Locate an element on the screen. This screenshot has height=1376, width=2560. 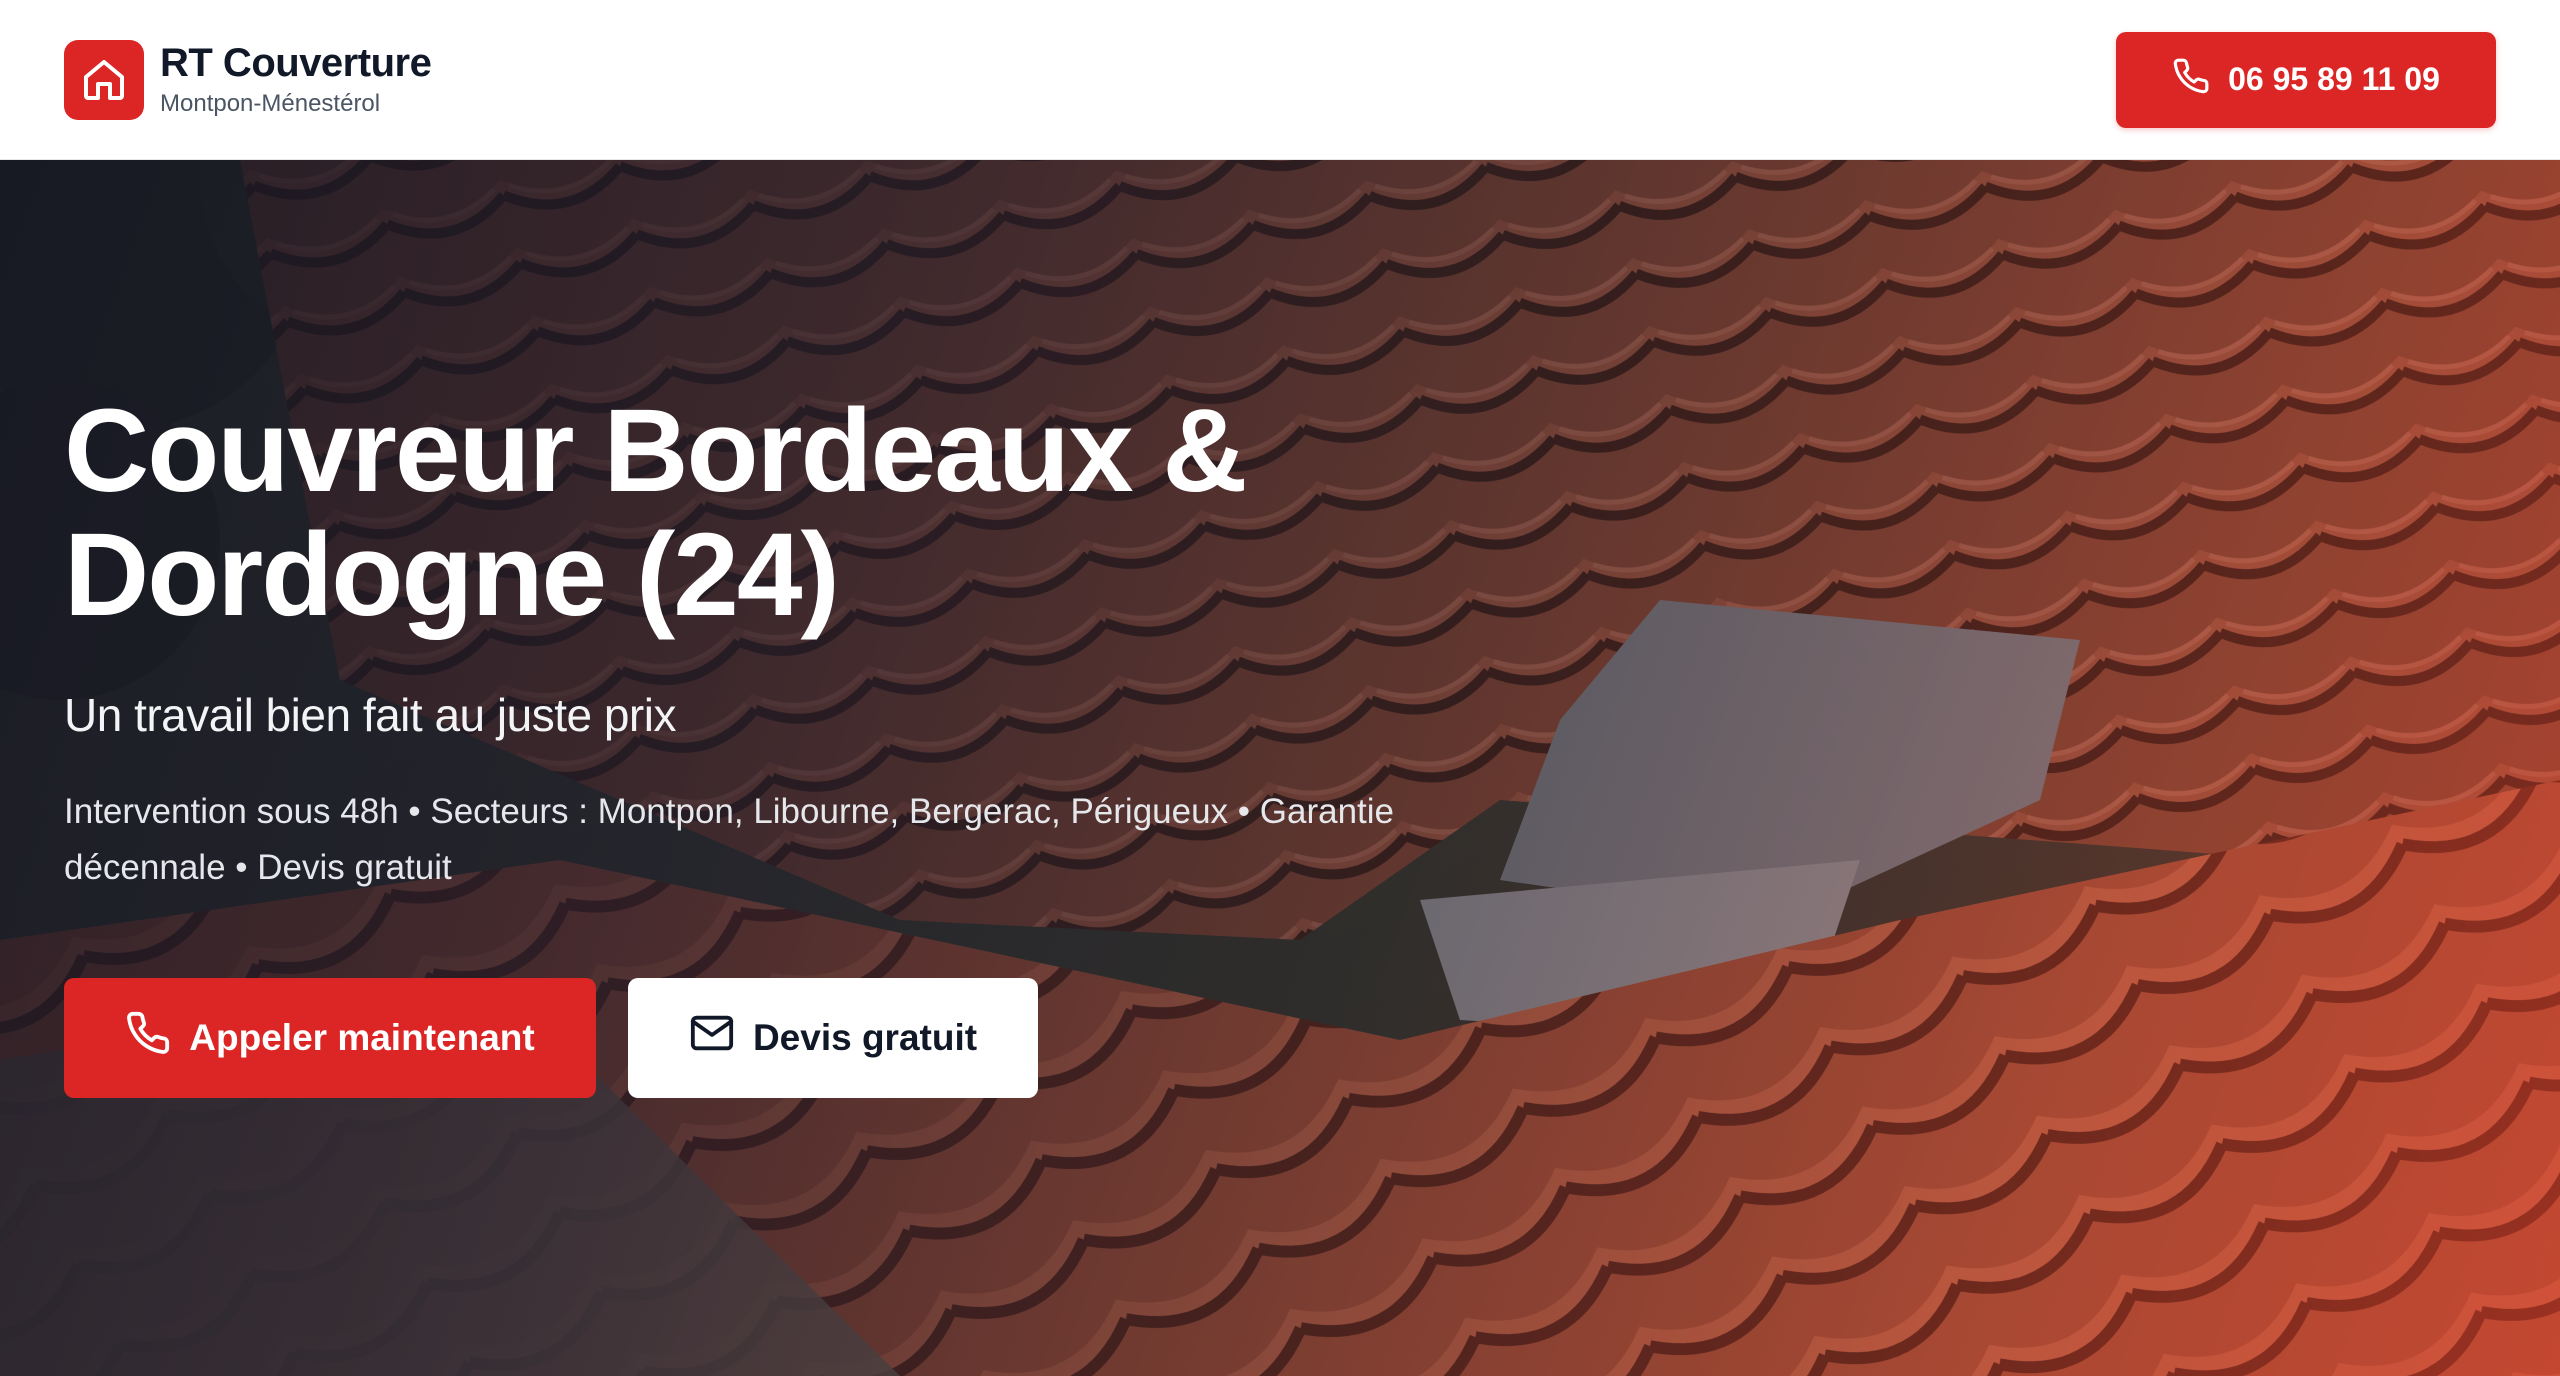
brand-name: RT Couverture is located at coordinates (296, 63).